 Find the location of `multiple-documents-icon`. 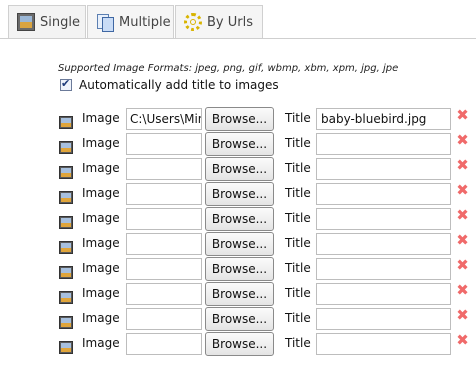

multiple-documents-icon is located at coordinates (105, 22).